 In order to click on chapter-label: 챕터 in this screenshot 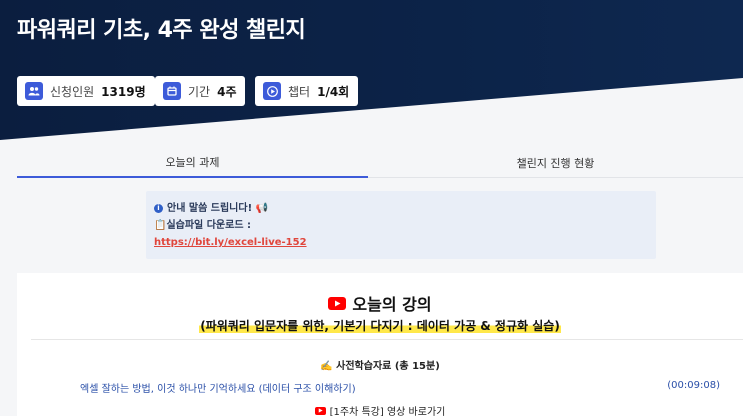, I will do `click(299, 91)`.